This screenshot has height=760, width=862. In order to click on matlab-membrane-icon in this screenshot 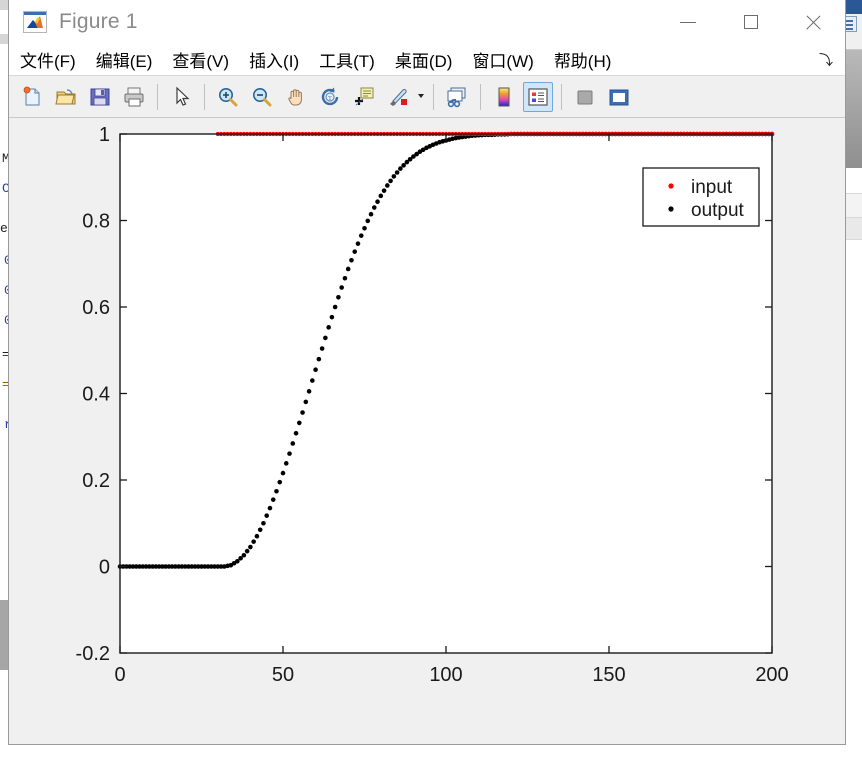, I will do `click(35, 22)`.